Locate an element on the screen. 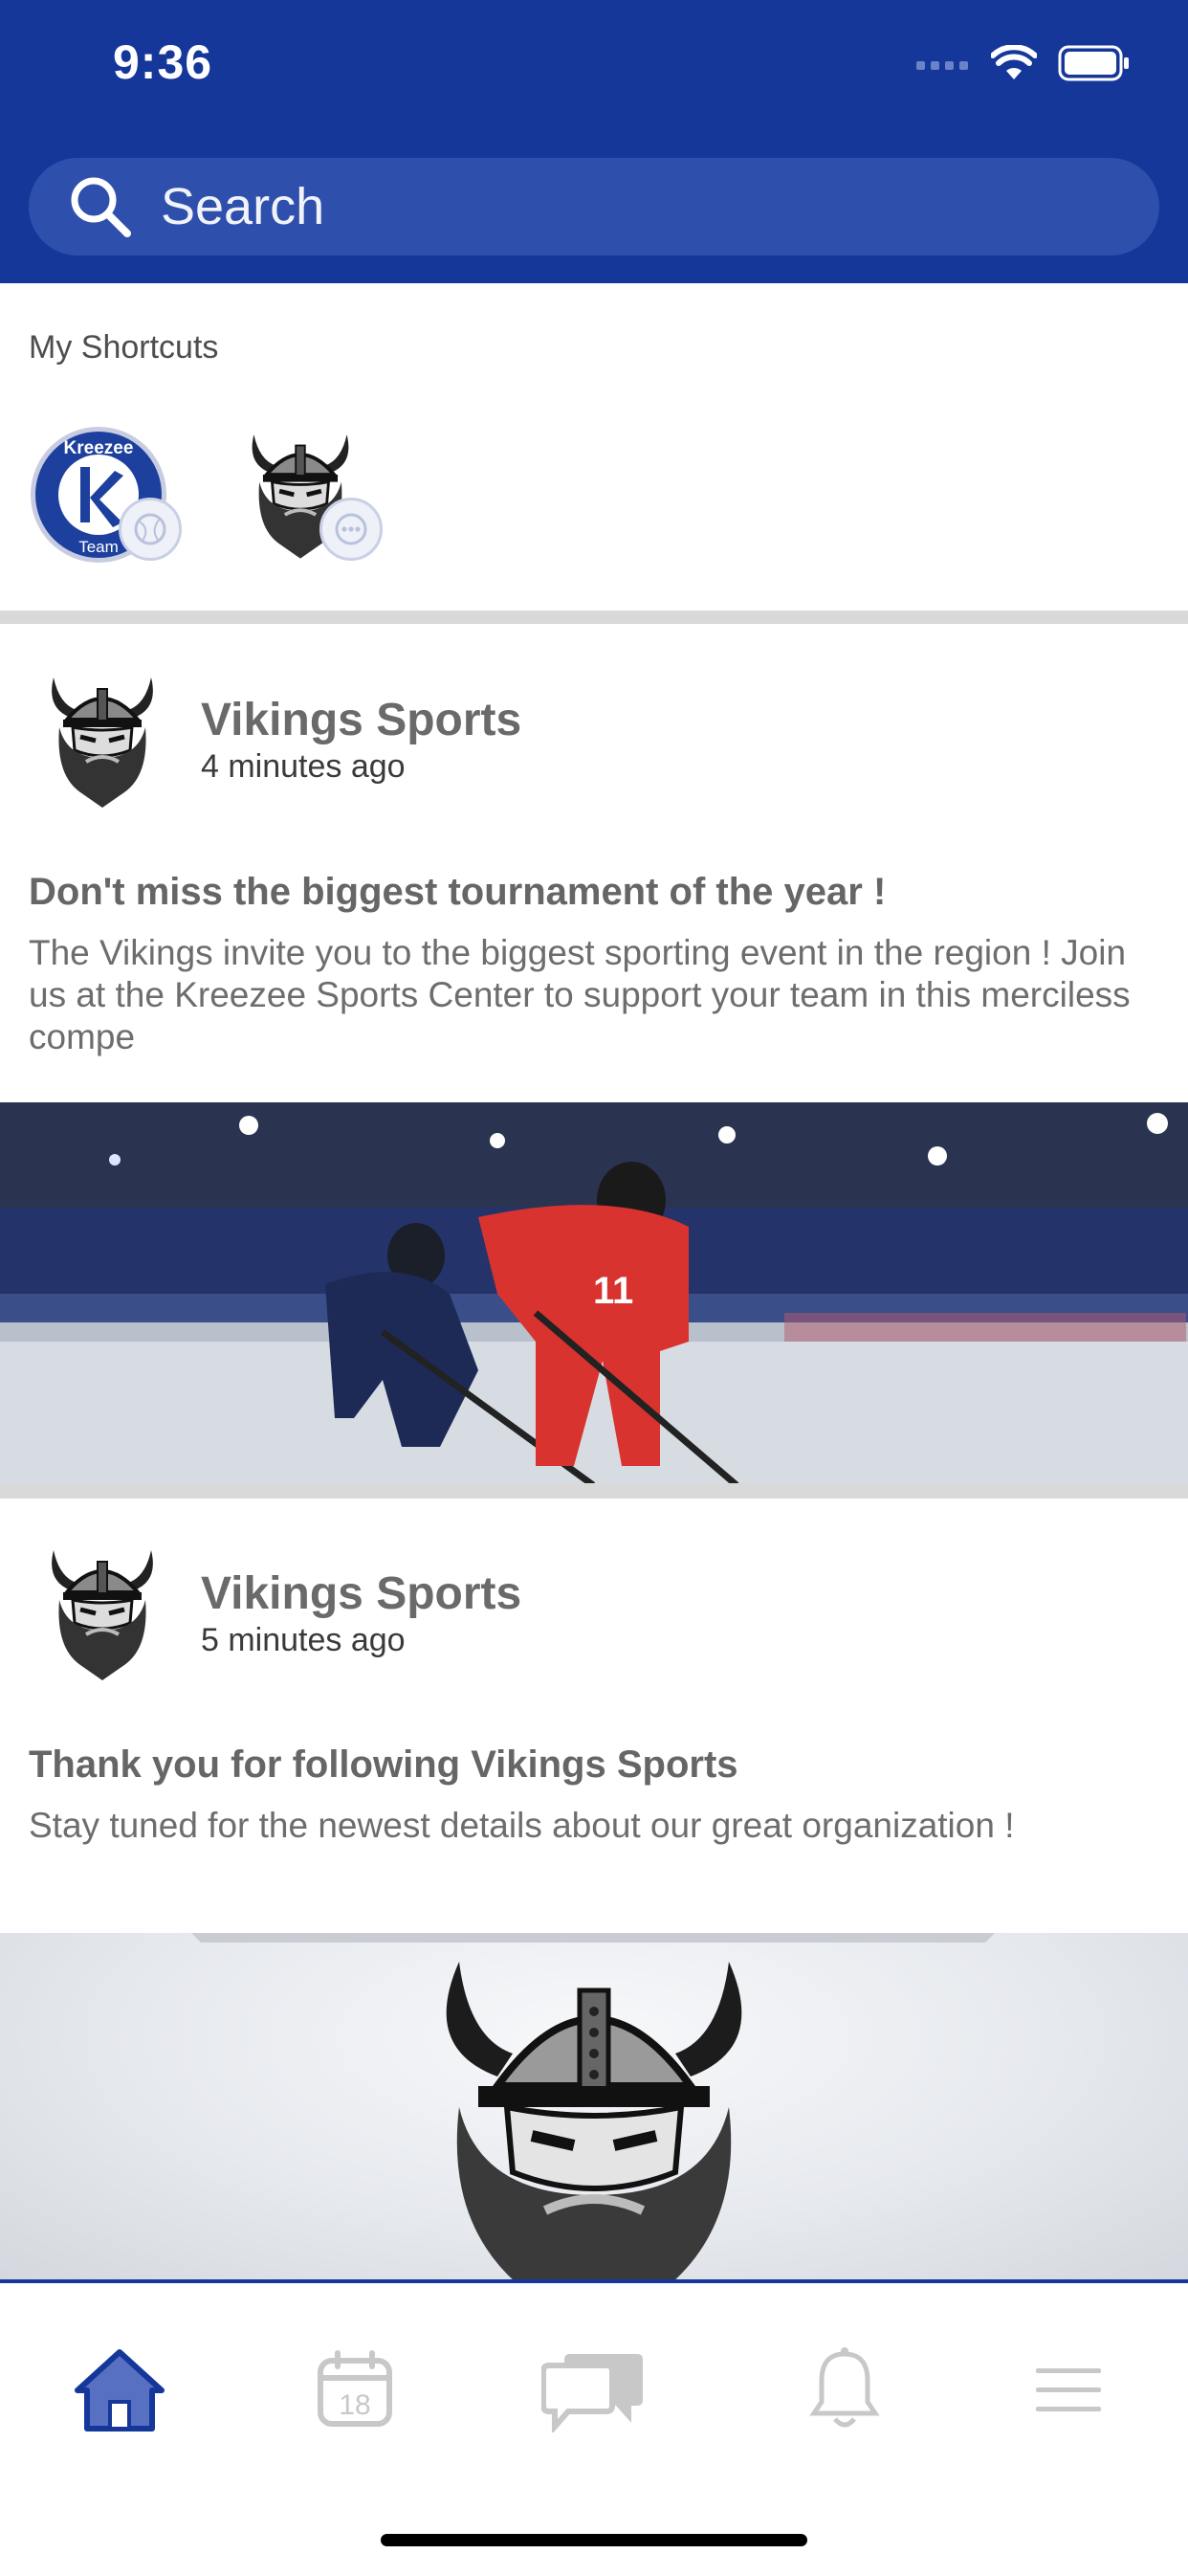 This screenshot has height=2576, width=1188. calendar-icon: 18 is located at coordinates (355, 2388).